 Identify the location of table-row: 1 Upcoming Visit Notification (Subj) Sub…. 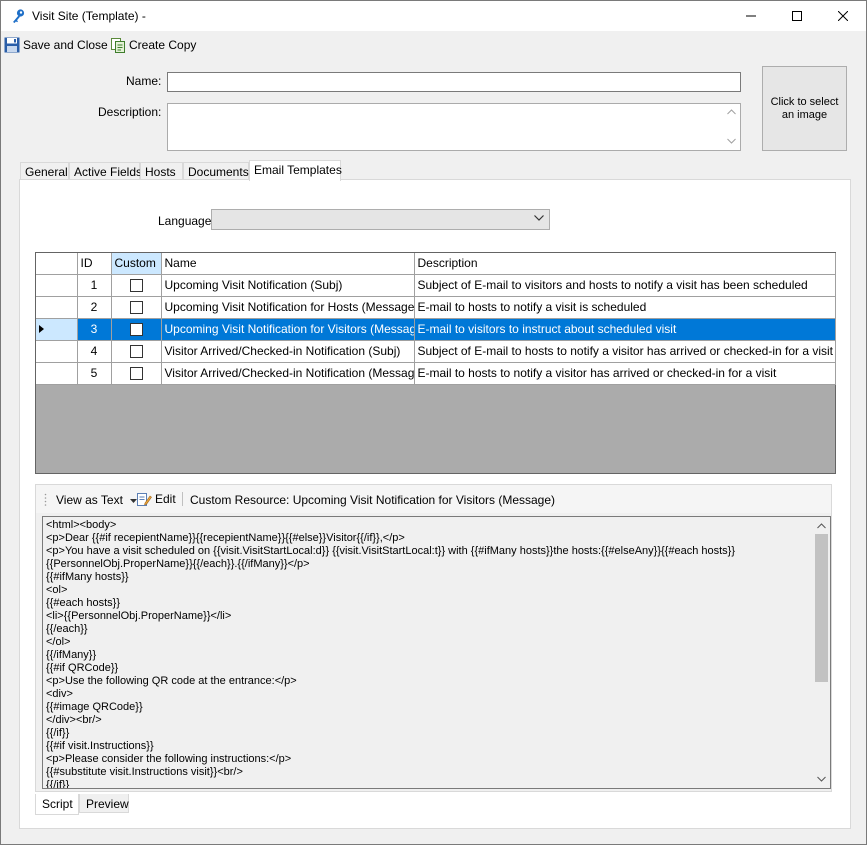
(436, 285).